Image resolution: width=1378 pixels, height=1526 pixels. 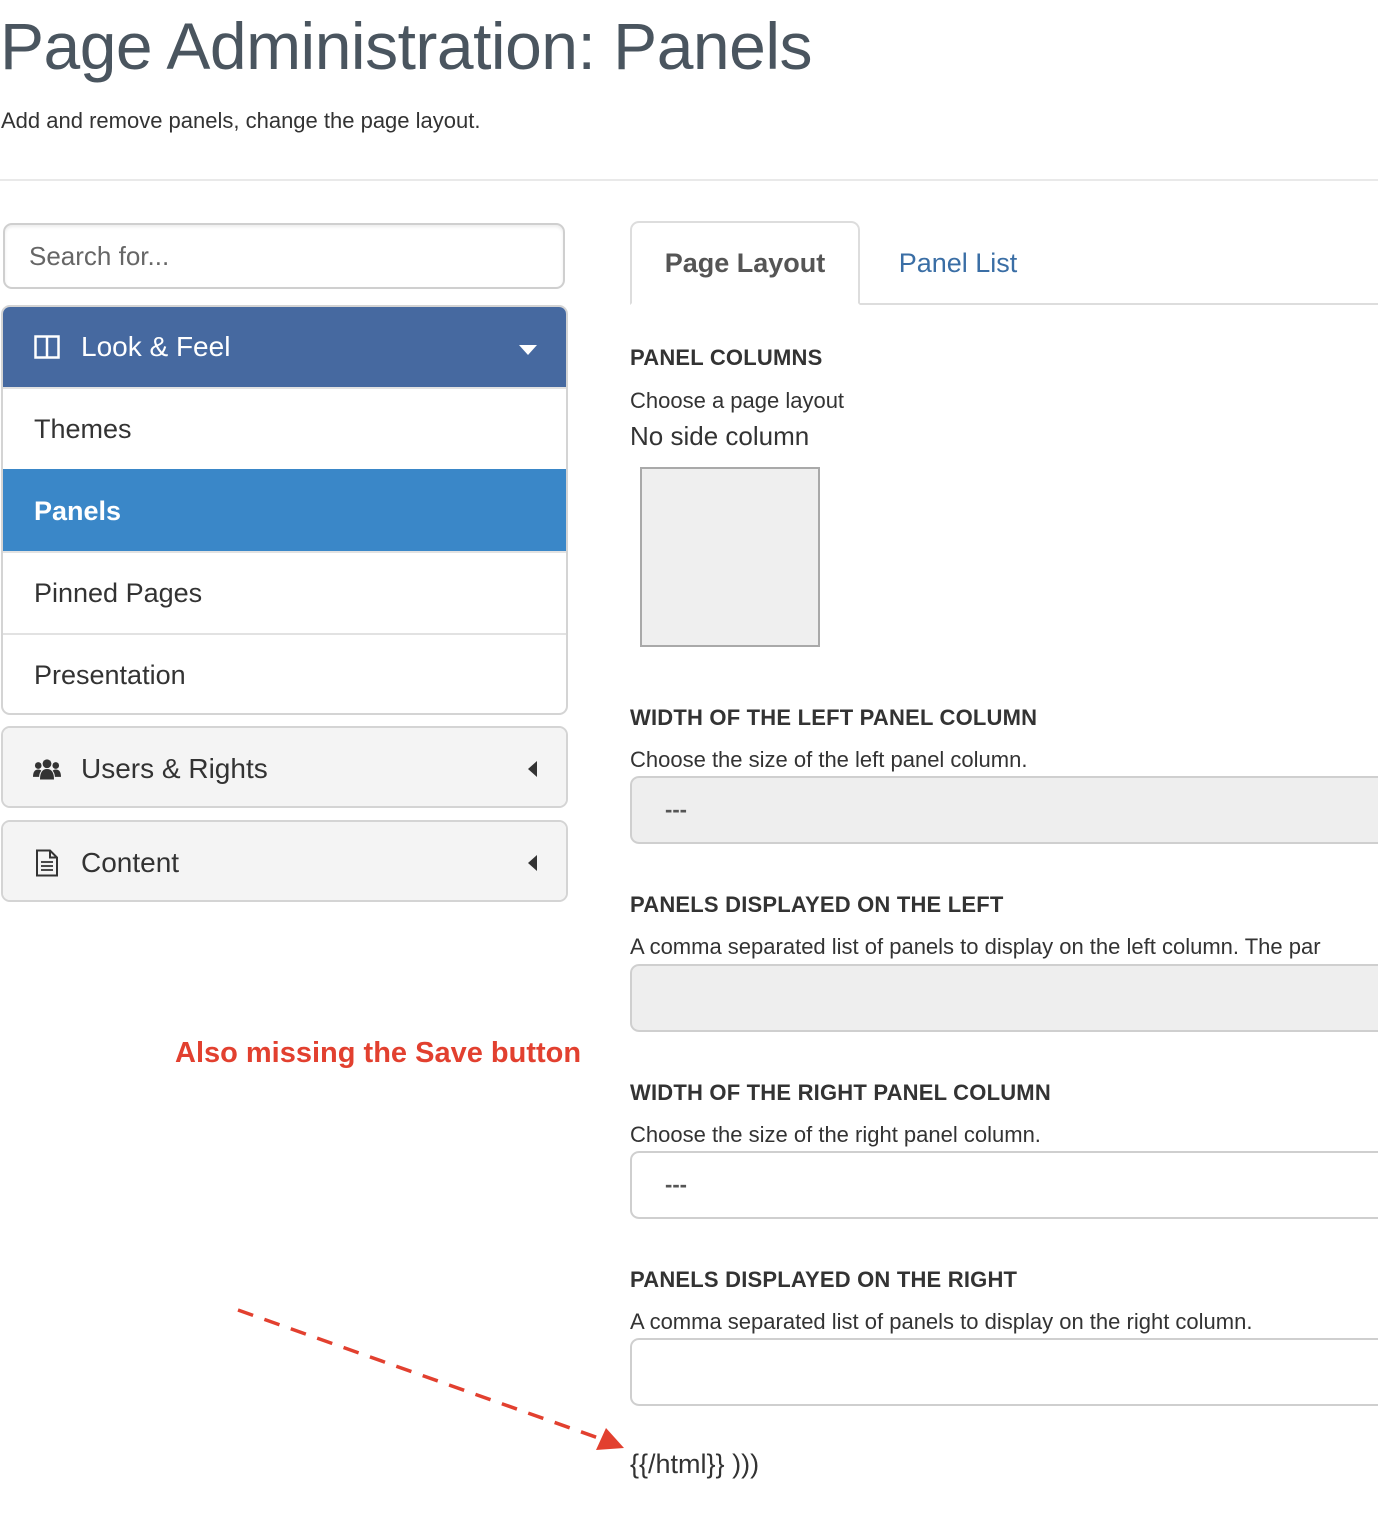 What do you see at coordinates (745, 263) in the screenshot?
I see `tab-page-layout: Page Layout` at bounding box center [745, 263].